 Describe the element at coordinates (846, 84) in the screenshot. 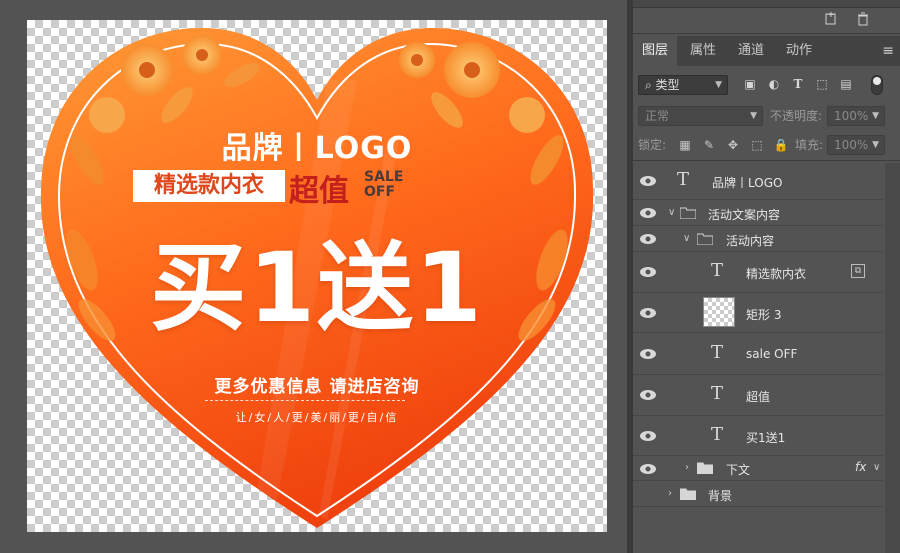

I see `smart-object-filter-icon: ▤` at that location.